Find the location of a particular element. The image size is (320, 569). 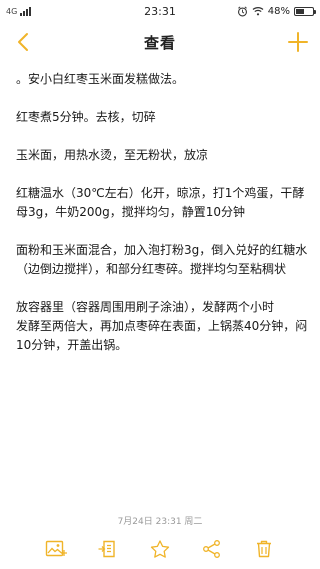

add-icon is located at coordinates (298, 42).